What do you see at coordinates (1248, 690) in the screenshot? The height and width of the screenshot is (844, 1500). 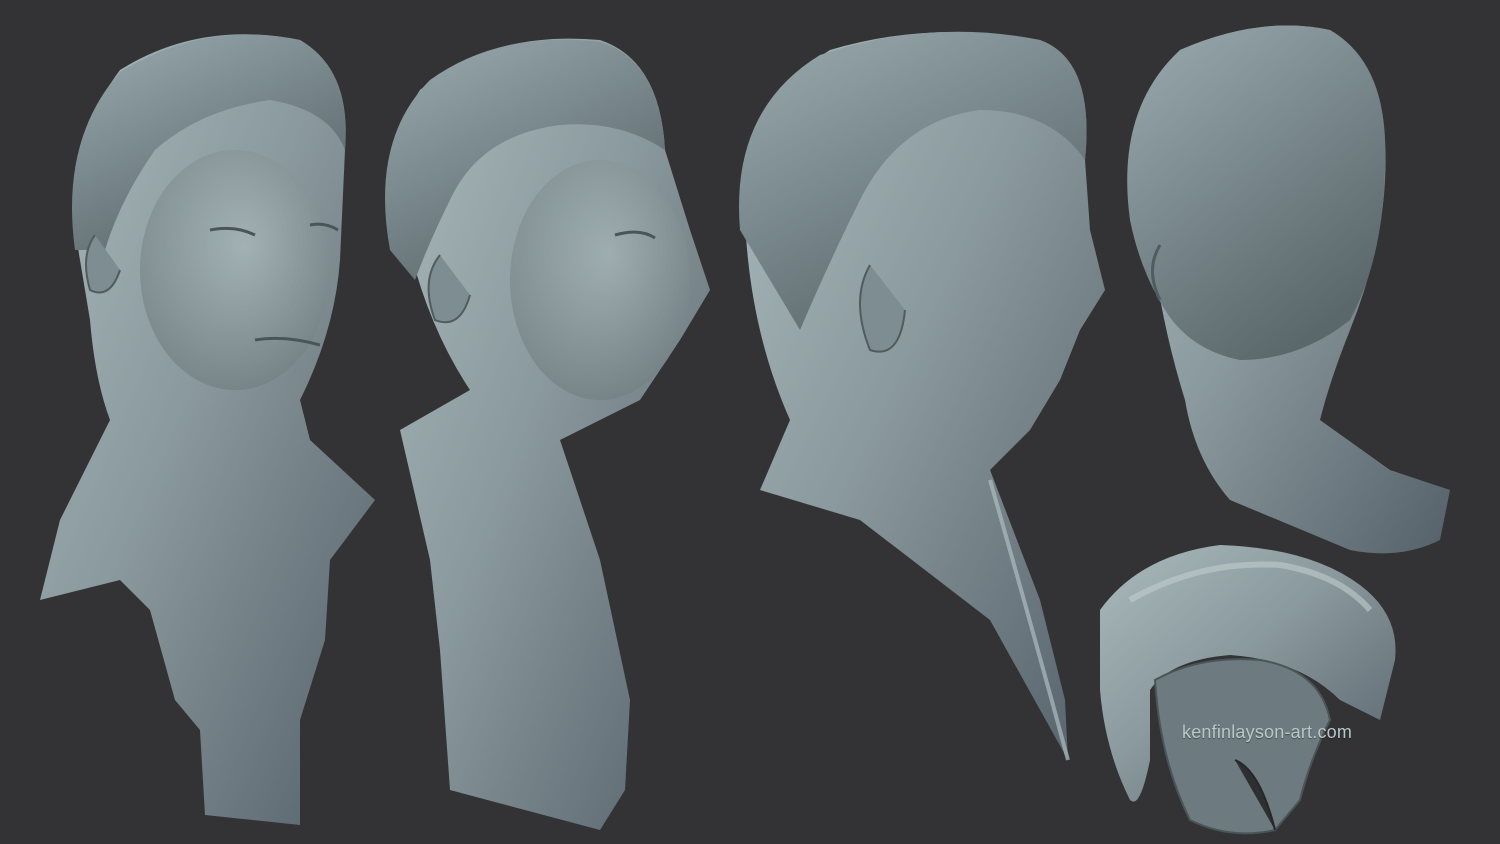 I see `teeth-tongue-view` at bounding box center [1248, 690].